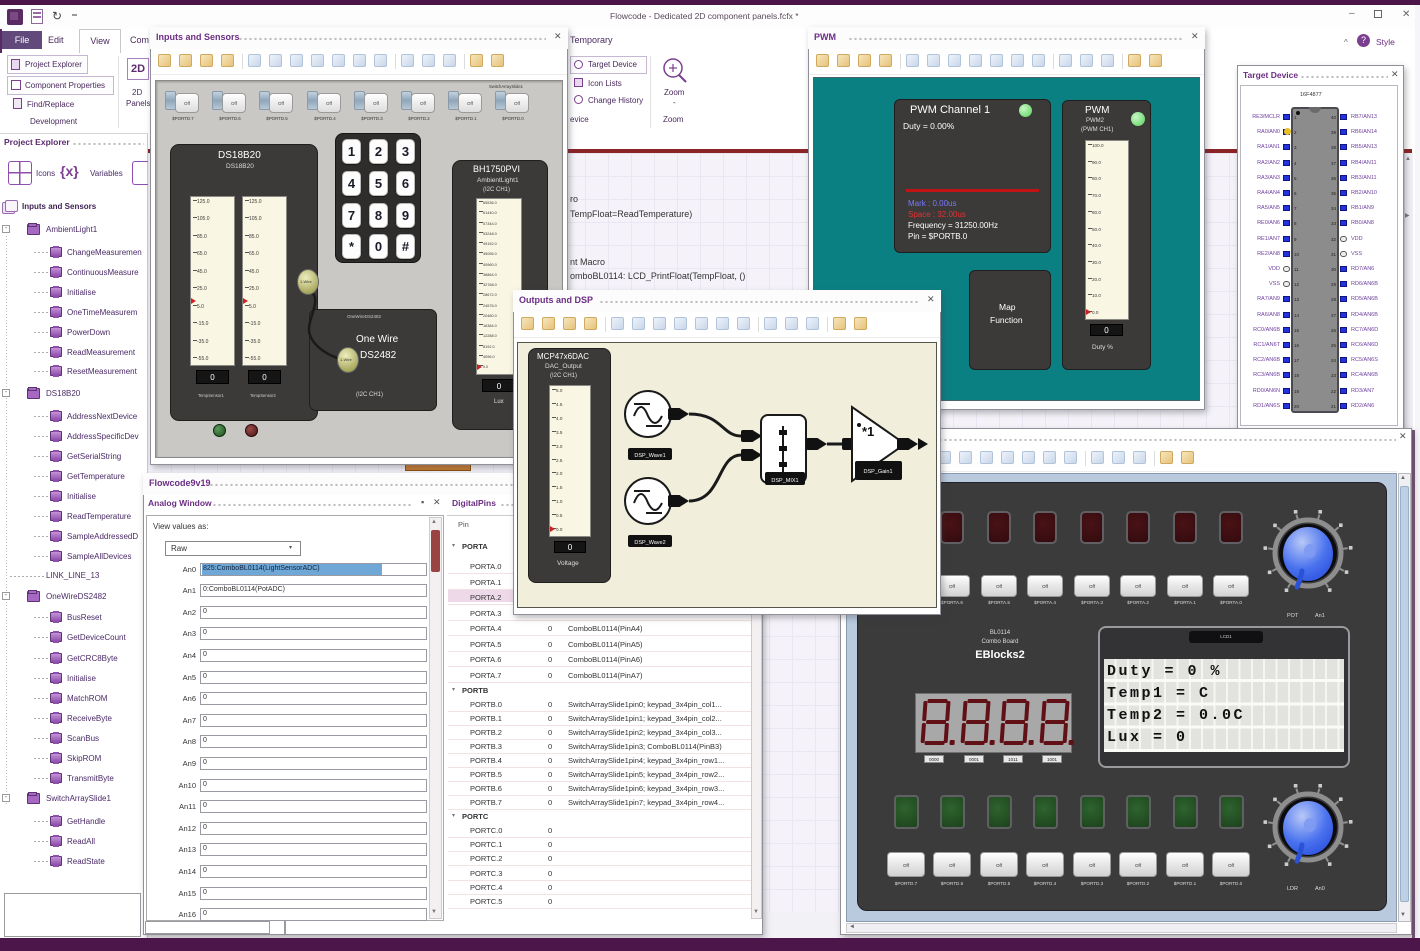 The image size is (1420, 951). What do you see at coordinates (877, 472) in the screenshot?
I see `svg-text: DSP_Gain1` at bounding box center [877, 472].